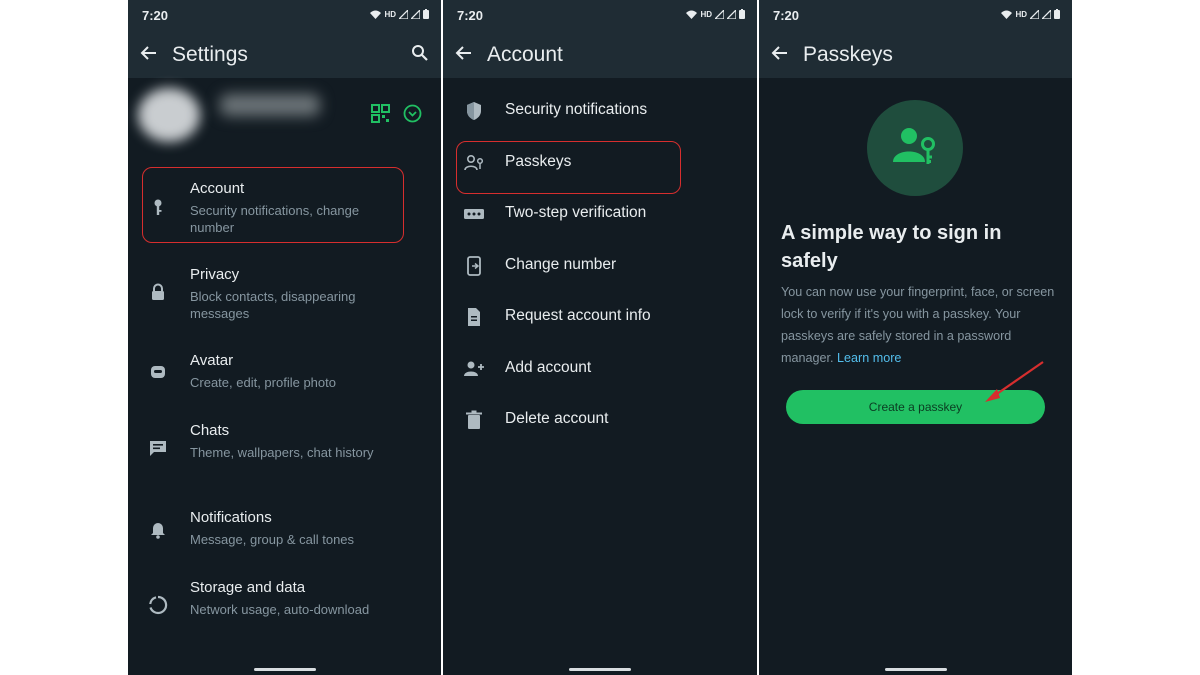  Describe the element at coordinates (548, 367) in the screenshot. I see `account-item-label: Add account` at that location.